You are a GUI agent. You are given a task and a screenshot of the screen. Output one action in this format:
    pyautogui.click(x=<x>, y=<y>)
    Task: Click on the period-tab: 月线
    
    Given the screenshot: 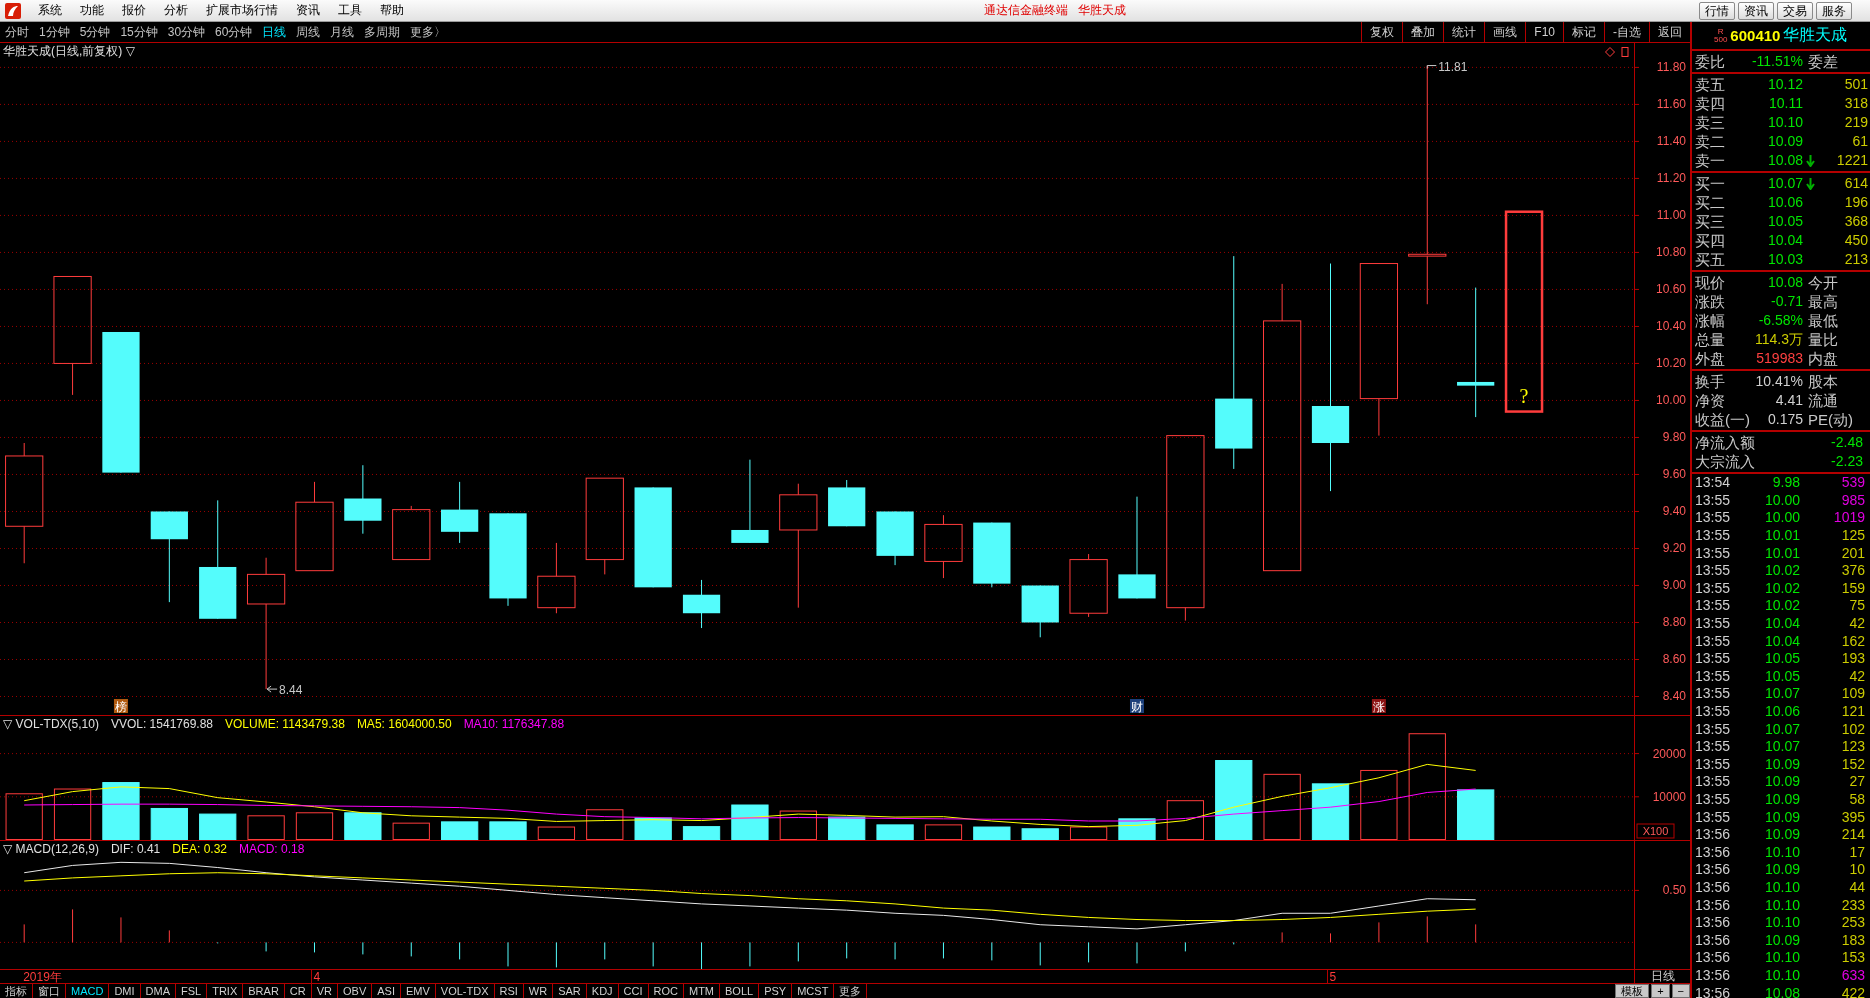 What is the action you would take?
    pyautogui.click(x=342, y=32)
    